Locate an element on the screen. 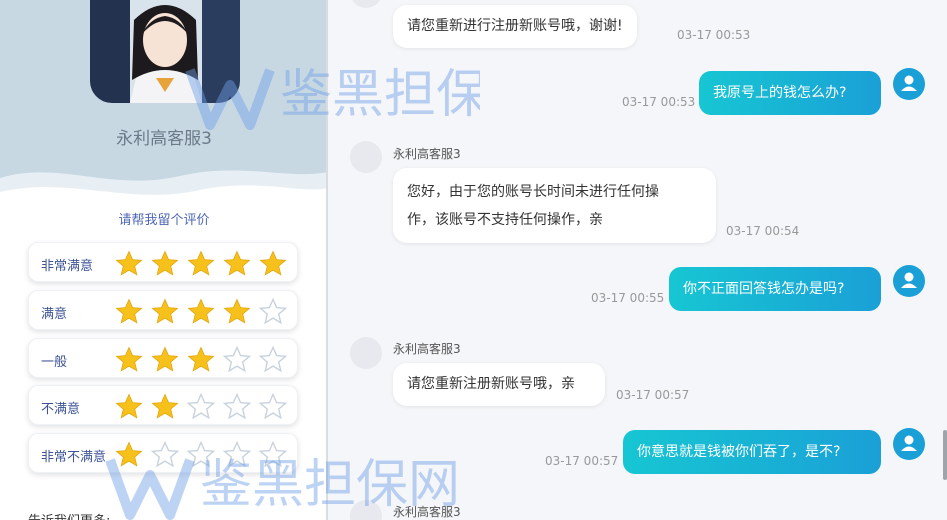  agent-name: 永利高客服3 is located at coordinates (164, 139).